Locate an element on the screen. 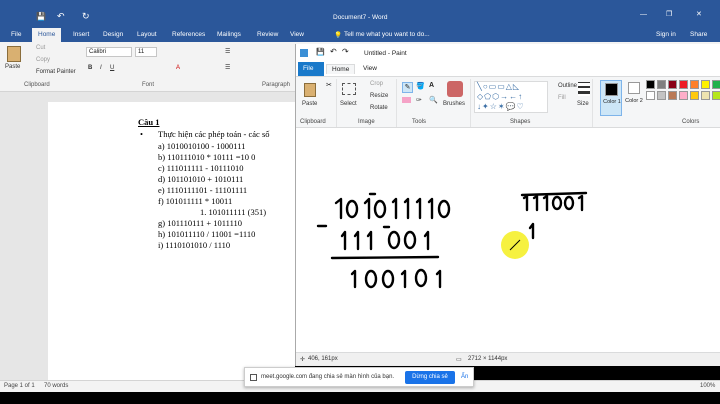 The width and height of the screenshot is (720, 404). paint-app-icon is located at coordinates (304, 53).